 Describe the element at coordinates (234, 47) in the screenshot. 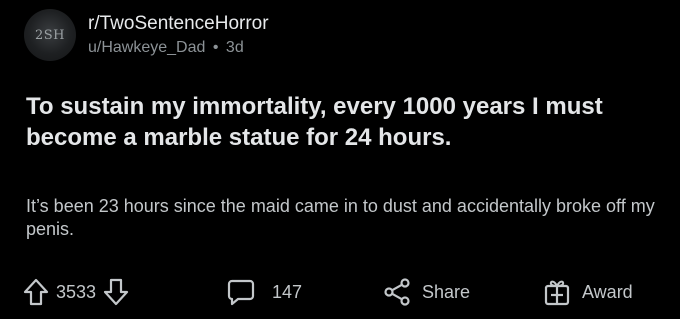

I see `post-age: 3d` at that location.